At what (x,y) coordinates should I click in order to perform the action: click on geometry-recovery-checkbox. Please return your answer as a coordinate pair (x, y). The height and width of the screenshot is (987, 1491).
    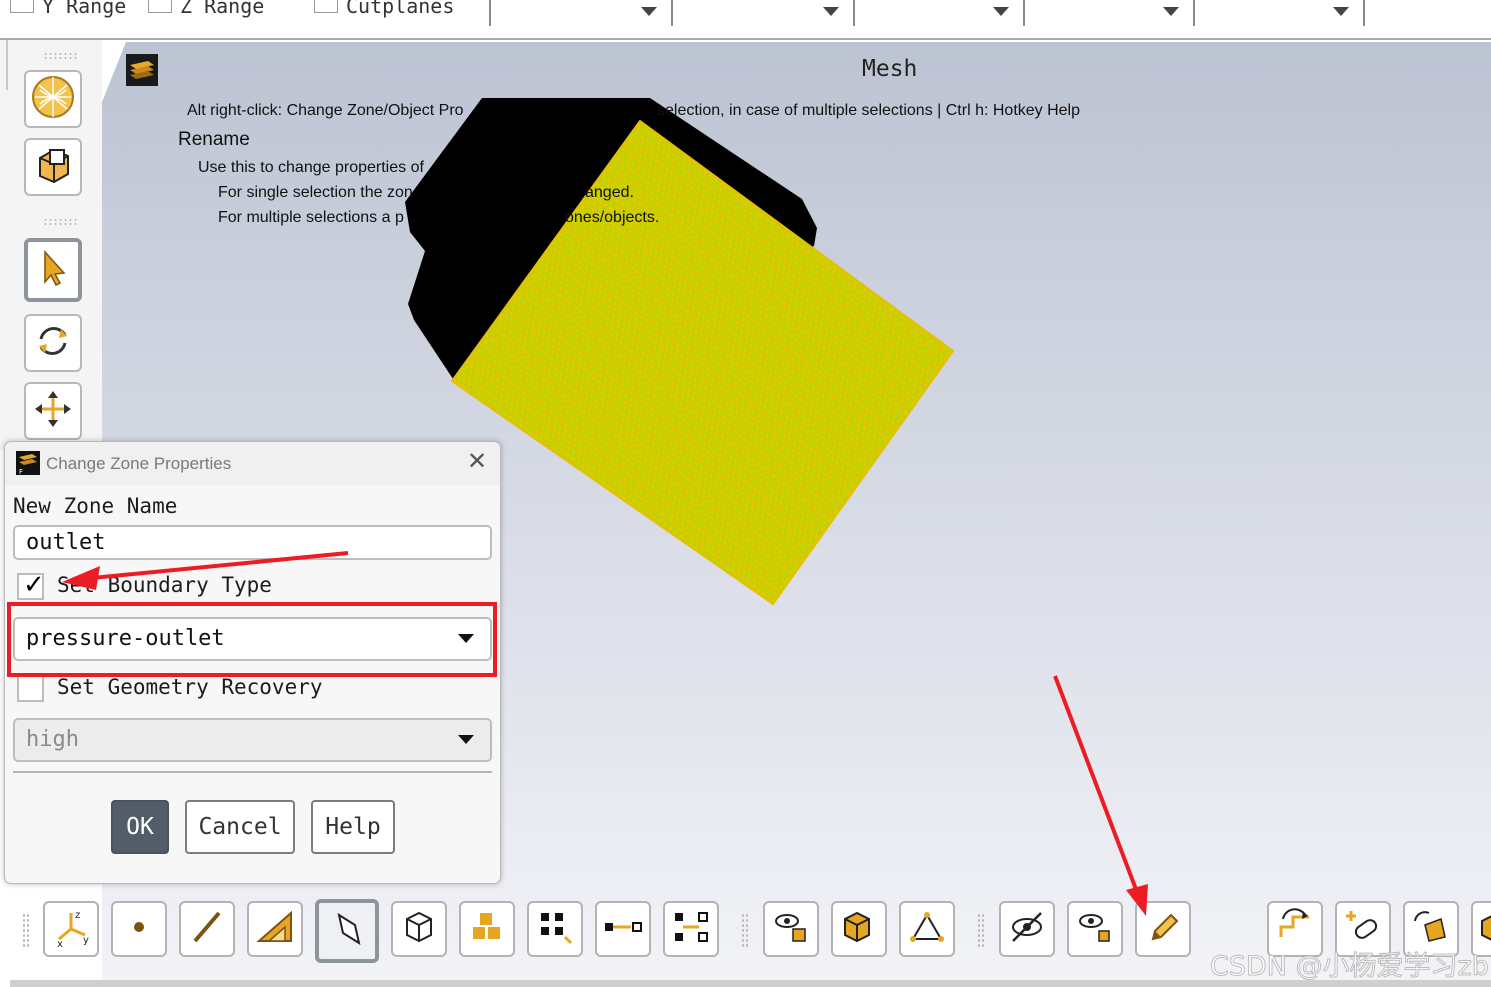
    Looking at the image, I should click on (30, 688).